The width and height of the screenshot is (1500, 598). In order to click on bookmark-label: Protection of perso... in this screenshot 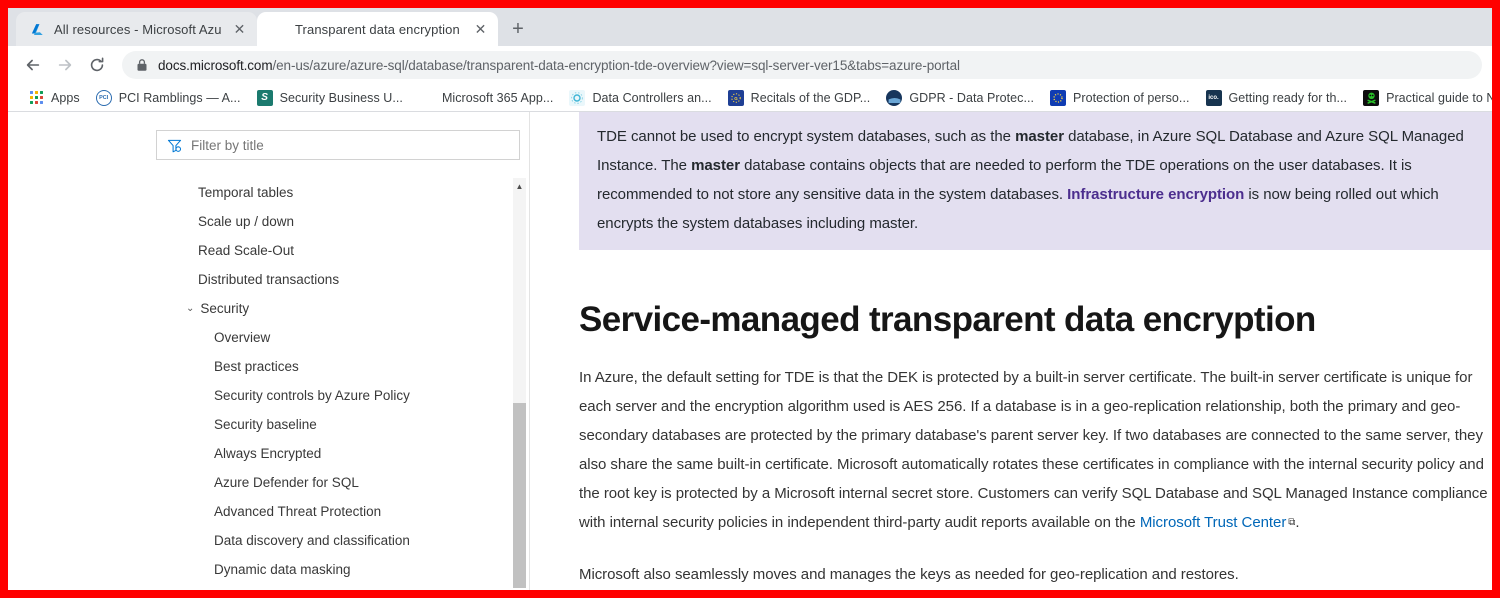, I will do `click(1131, 97)`.